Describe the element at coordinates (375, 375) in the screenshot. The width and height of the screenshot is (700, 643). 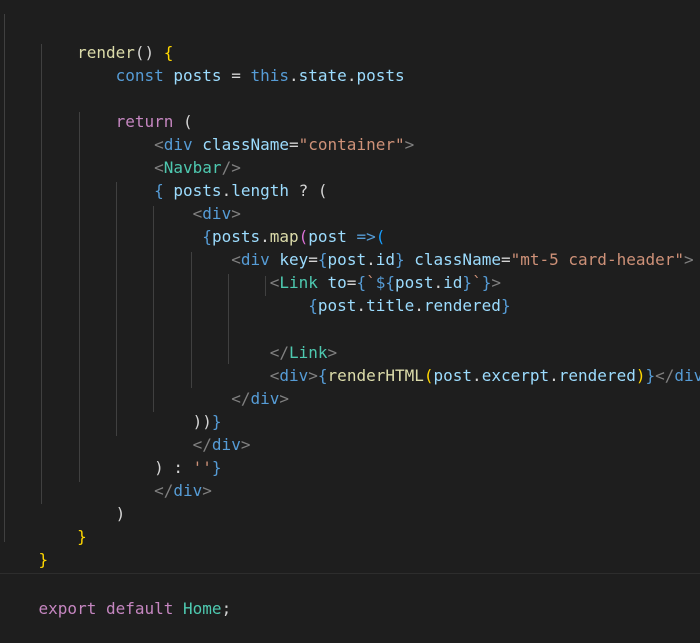
I see `function-name: renderHTML` at that location.